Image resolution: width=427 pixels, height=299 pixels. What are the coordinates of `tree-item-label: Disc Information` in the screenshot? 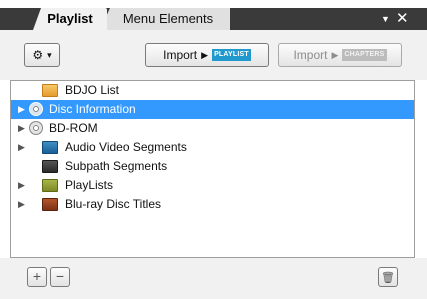 It's located at (92, 109).